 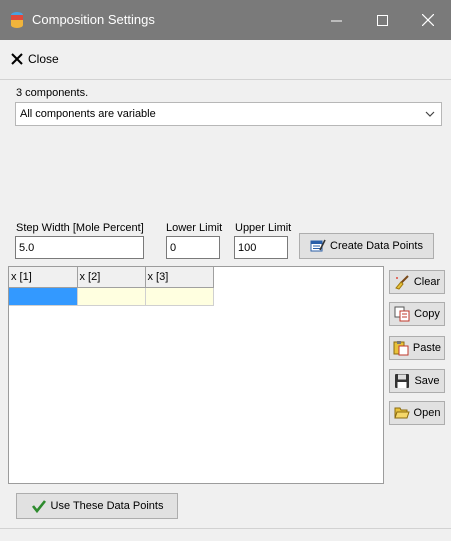 I want to click on toolbar: Close, so click(x=225, y=60).